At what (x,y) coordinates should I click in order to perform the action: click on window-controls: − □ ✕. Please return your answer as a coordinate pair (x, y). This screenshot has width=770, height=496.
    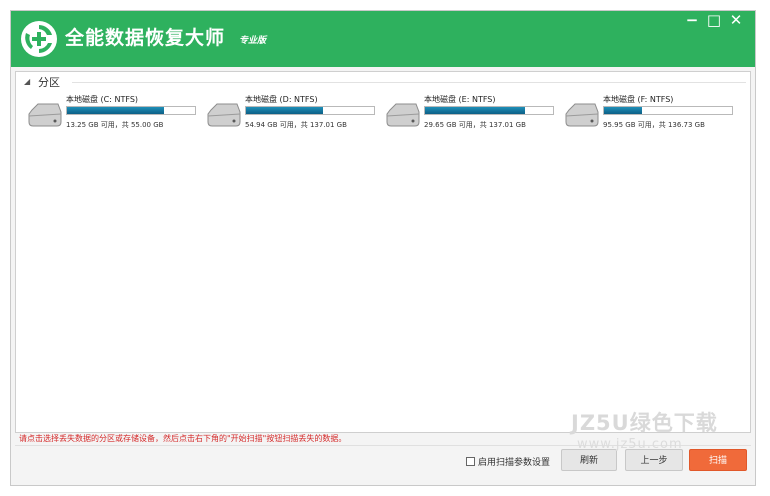
    Looking at the image, I should click on (714, 21).